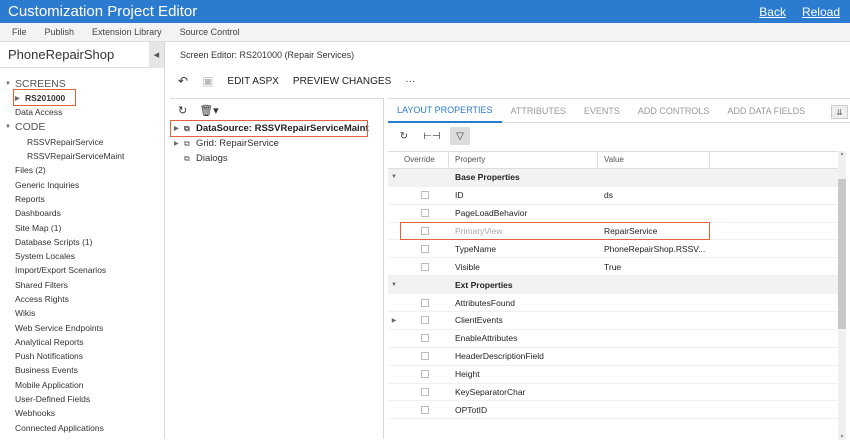 Image resolution: width=850 pixels, height=440 pixels. I want to click on back-link: Back, so click(772, 12).